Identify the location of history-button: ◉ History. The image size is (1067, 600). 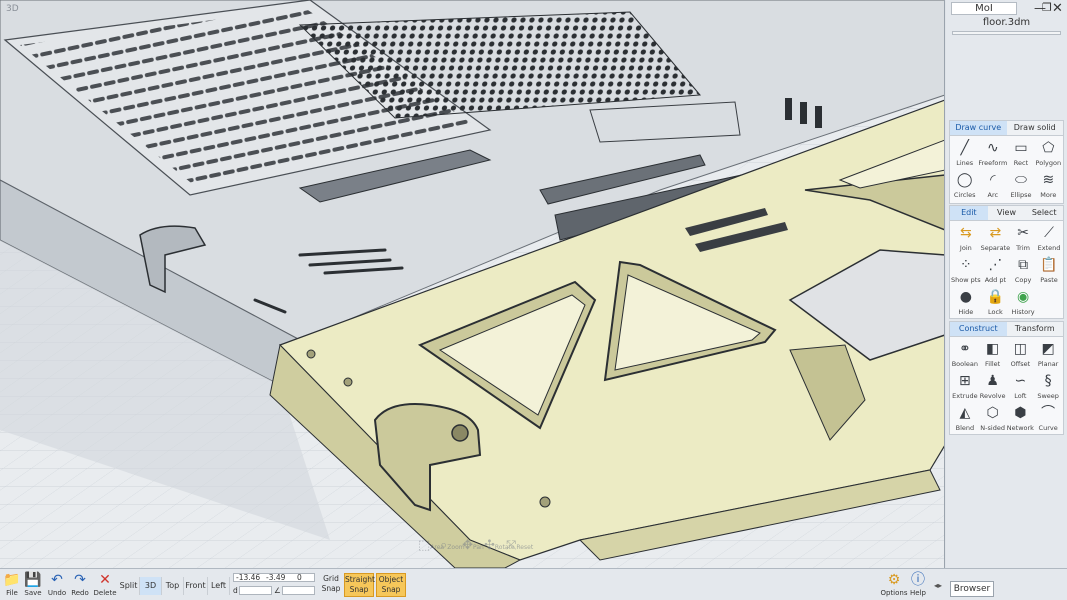
(1023, 303).